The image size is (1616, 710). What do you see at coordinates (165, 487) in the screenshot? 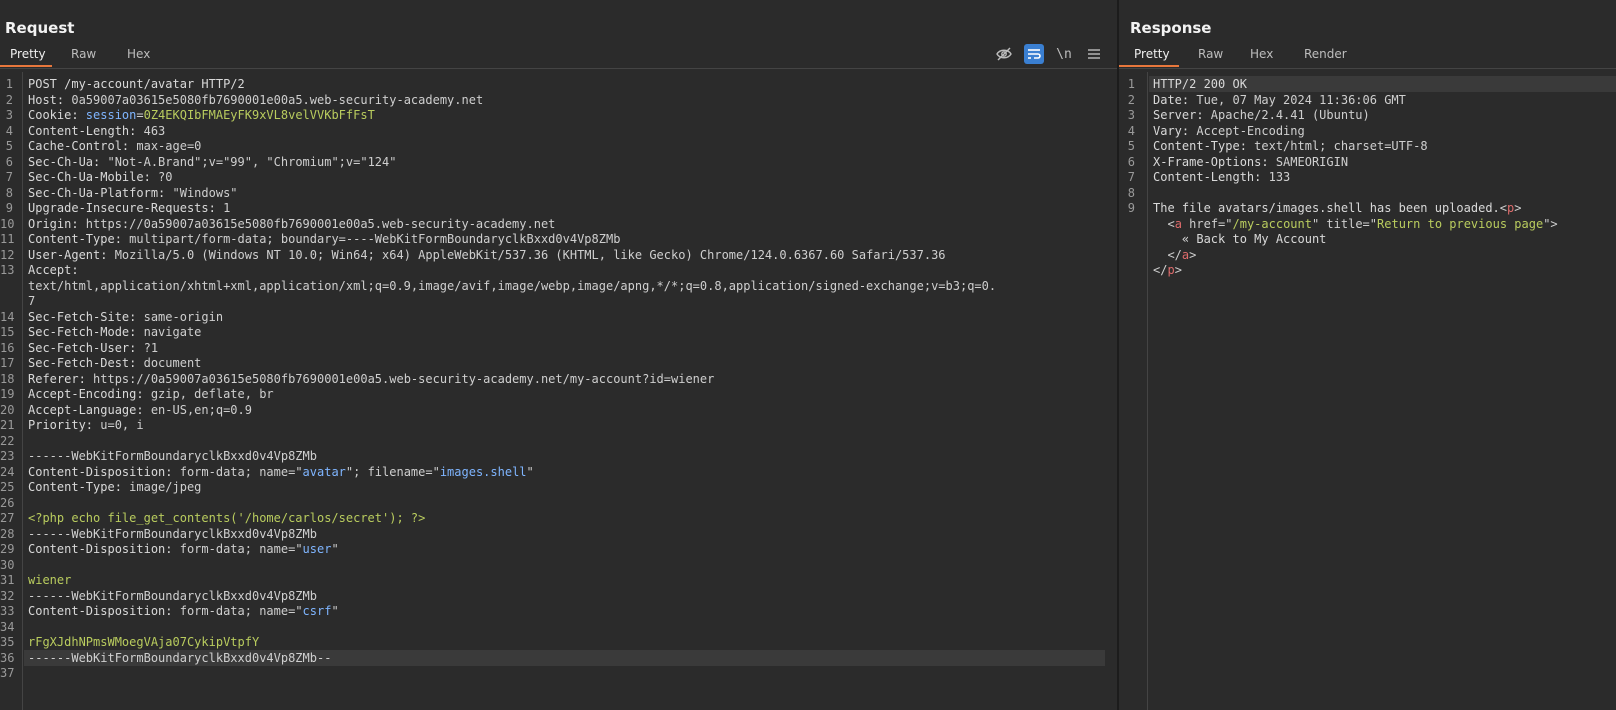
I see `code-token: image/jpeg` at bounding box center [165, 487].